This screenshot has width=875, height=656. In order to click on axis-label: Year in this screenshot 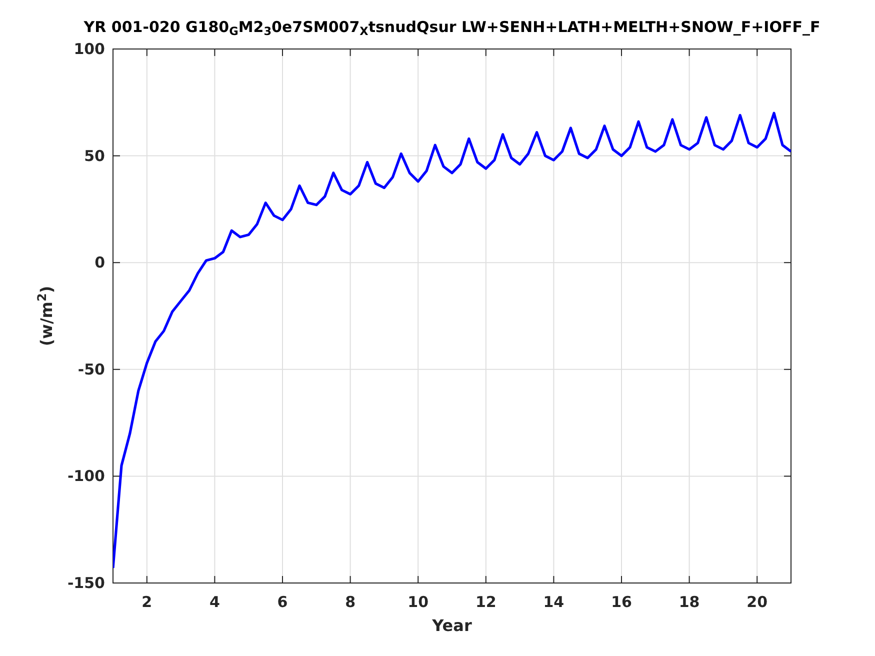, I will do `click(452, 625)`.